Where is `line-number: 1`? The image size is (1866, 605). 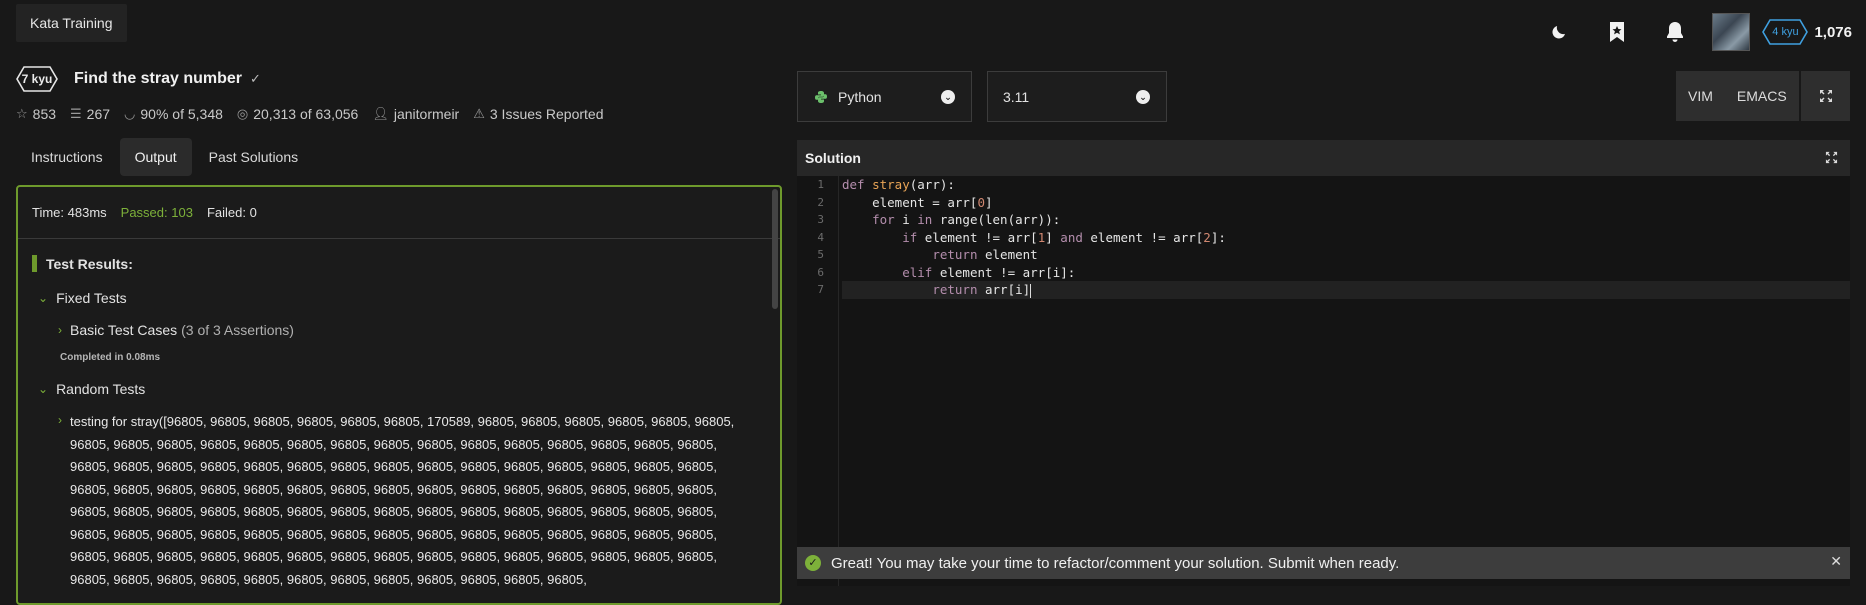
line-number: 1 is located at coordinates (820, 184).